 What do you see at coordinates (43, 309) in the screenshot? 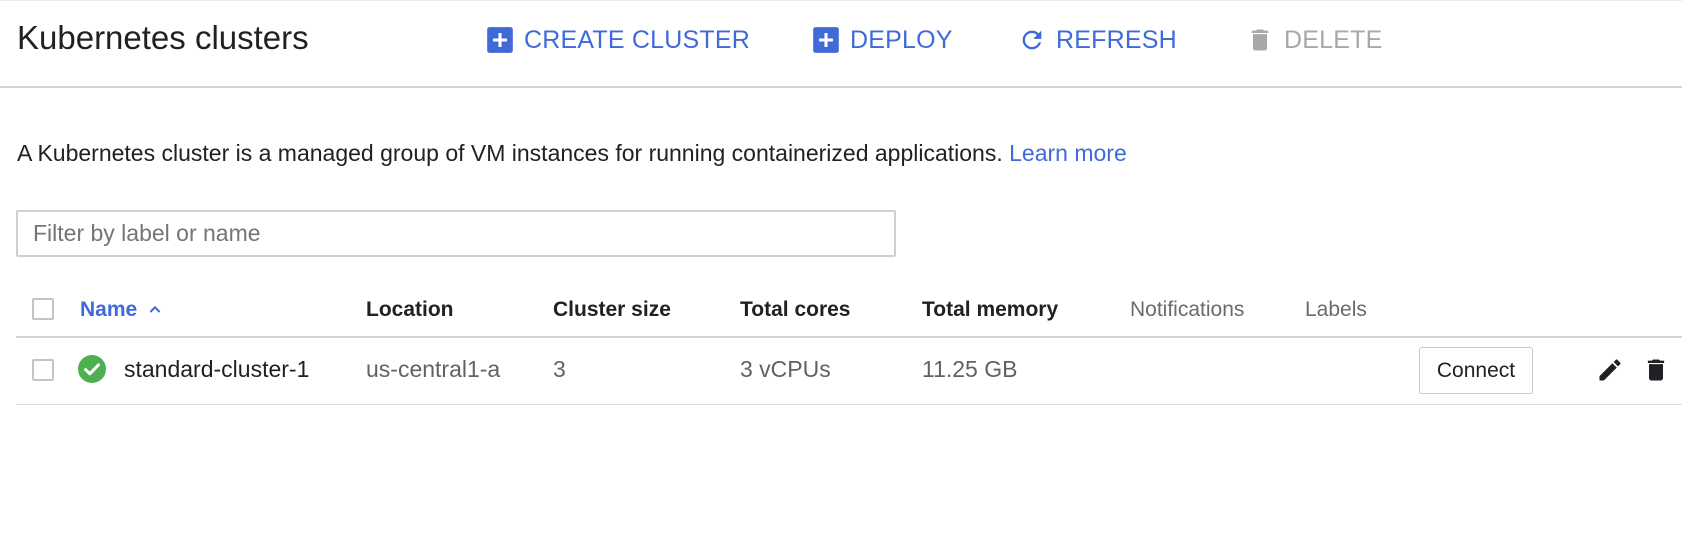
I see `select-all-checkbox` at bounding box center [43, 309].